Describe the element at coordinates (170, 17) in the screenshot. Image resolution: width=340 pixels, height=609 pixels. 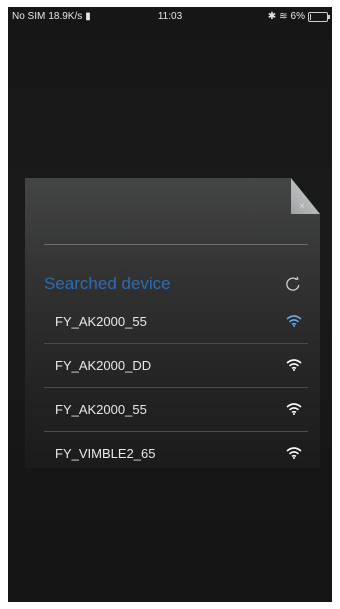
I see `status-bar: No SIM 18.9K/s ▮ 11:03 ✱ ≋ 6%` at that location.